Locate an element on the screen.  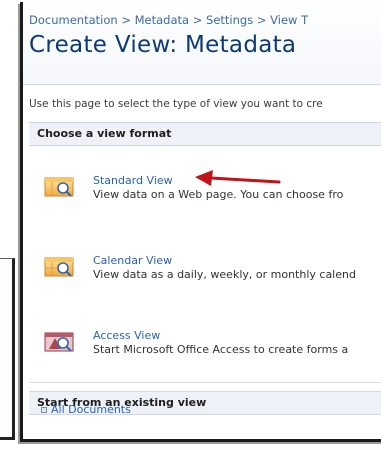
calendar-view-link: Calendar View is located at coordinates (132, 260).